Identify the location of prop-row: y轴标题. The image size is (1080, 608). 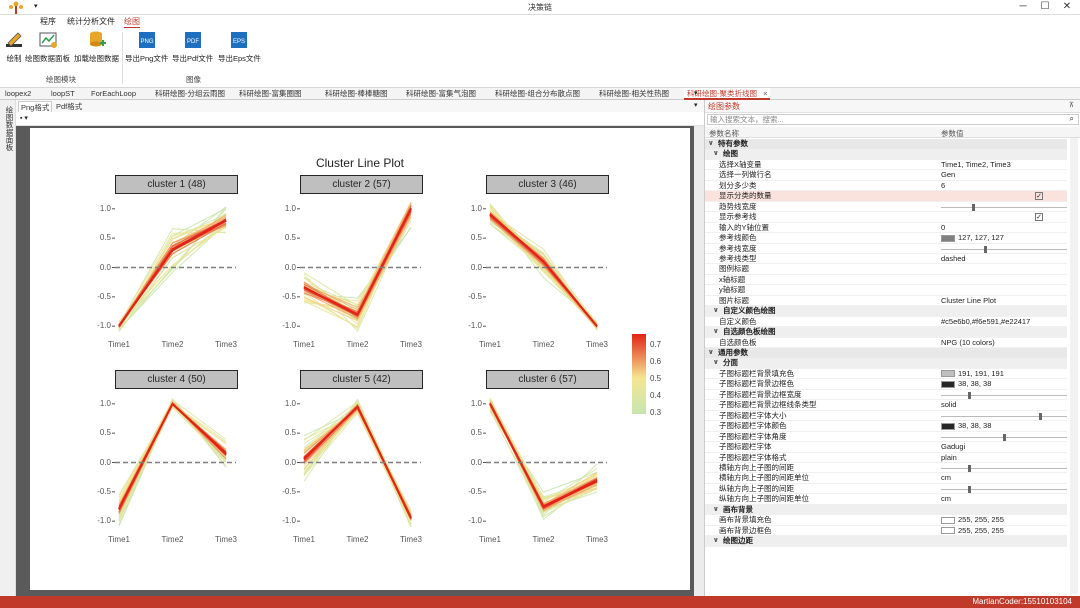
(886, 290).